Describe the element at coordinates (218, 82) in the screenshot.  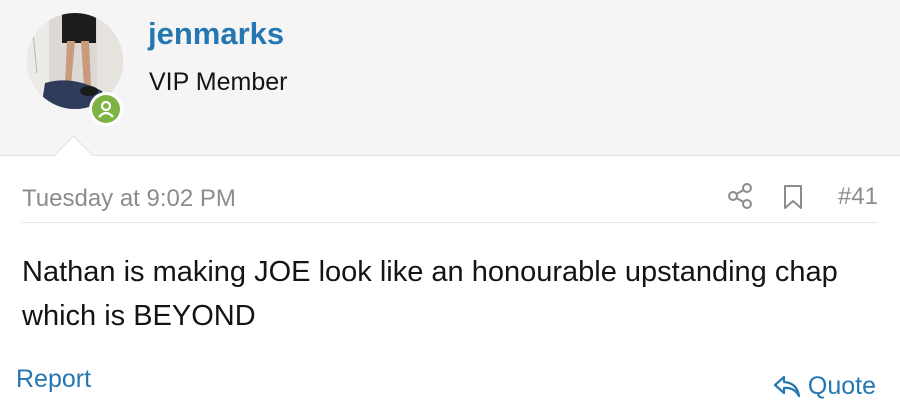
I see `user-title: VIP Member` at that location.